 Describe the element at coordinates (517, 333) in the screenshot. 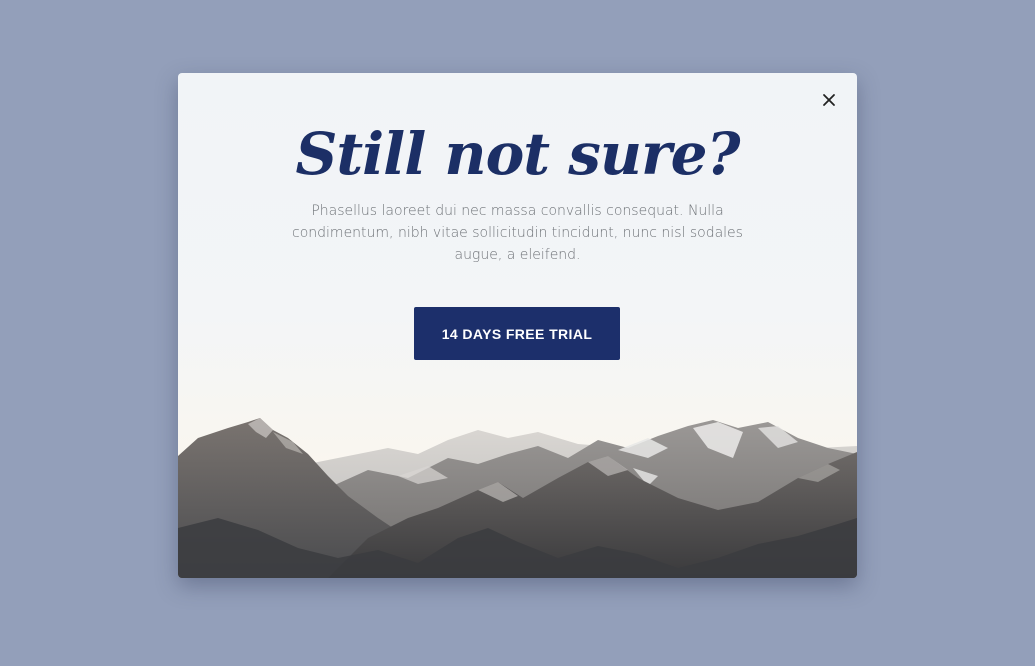

I see `free-trial-button: 14 DAYS FREE TRIAL` at that location.